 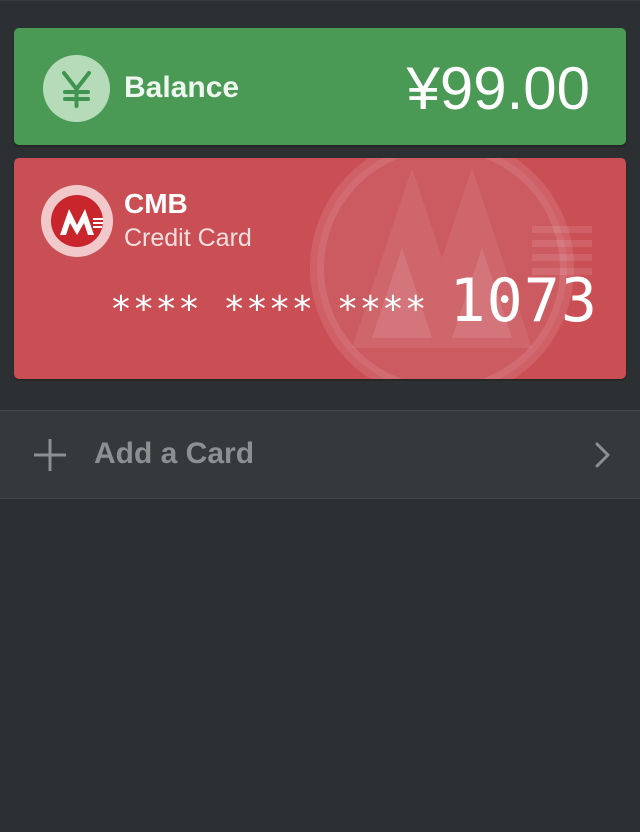 I want to click on bank-name: CMB, so click(x=156, y=203).